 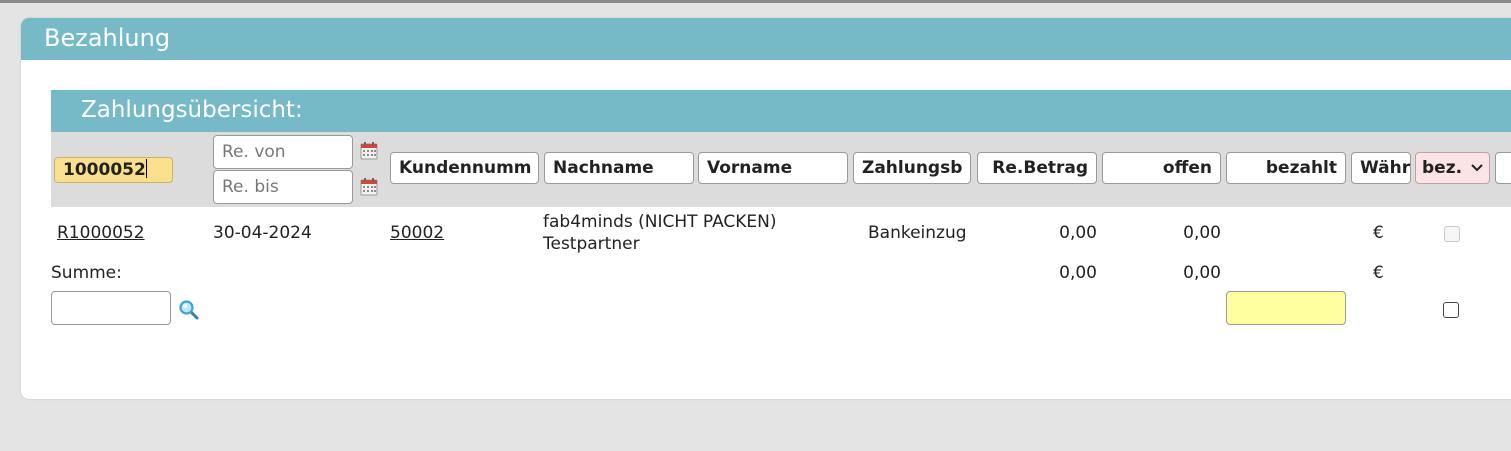 I want to click on panel-header: Bezahlung, so click(x=766, y=39).